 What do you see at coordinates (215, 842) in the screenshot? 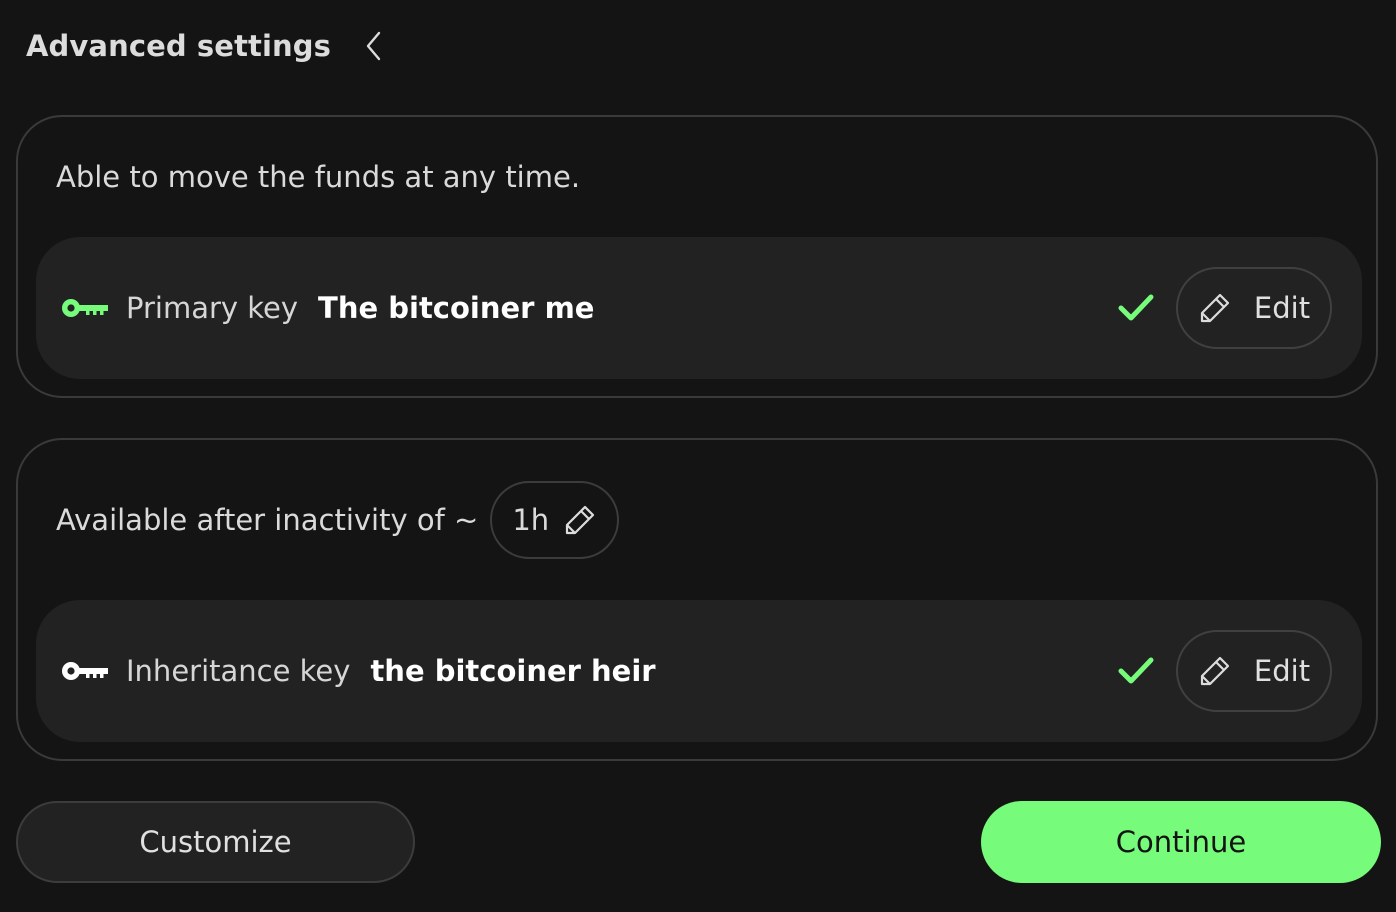
I see `customize-button: Customize` at bounding box center [215, 842].